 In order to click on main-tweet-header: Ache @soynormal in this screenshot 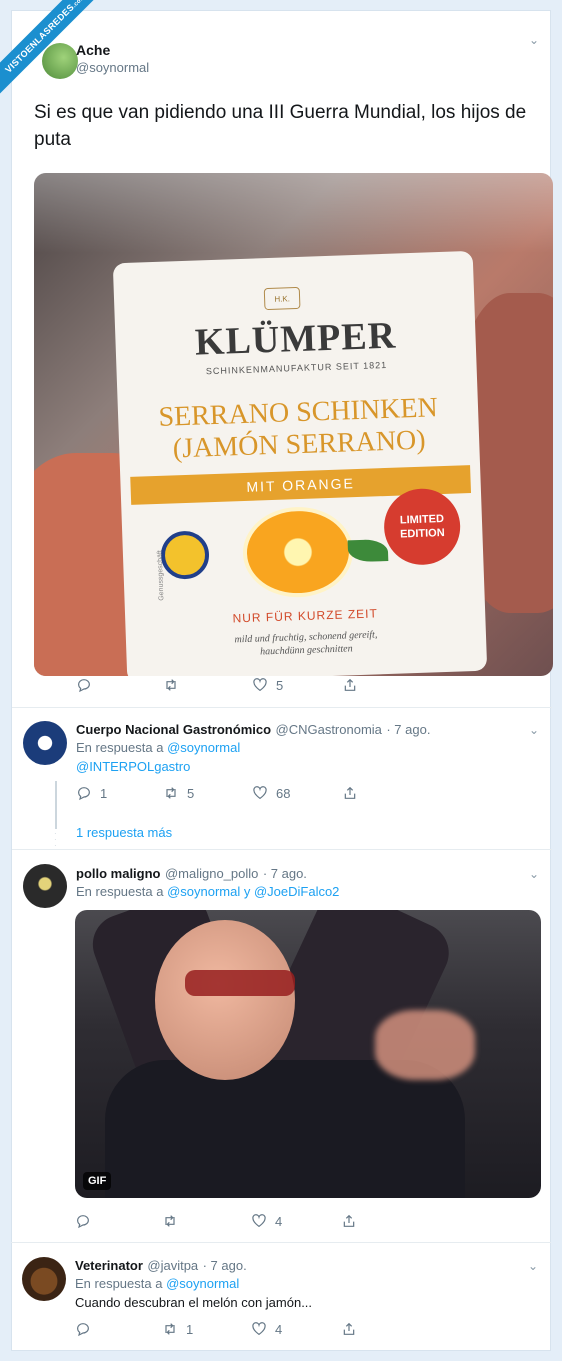, I will do `click(112, 58)`.